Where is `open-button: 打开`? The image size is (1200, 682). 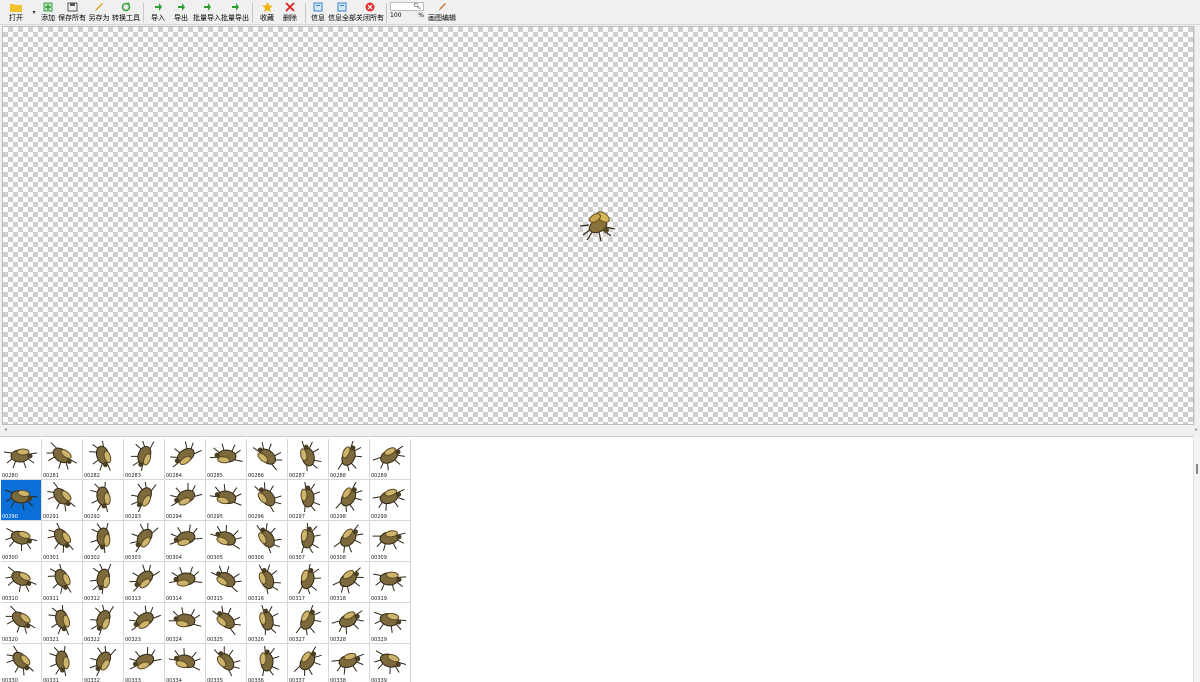
open-button: 打开 is located at coordinates (16, 12).